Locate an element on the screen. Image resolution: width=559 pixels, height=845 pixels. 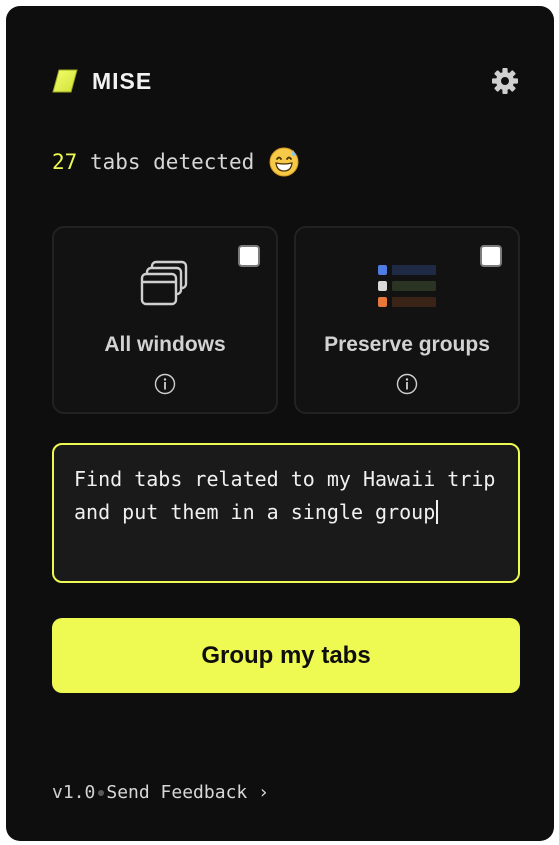
tabs-detected-status: 27 tabs detected is located at coordinates (176, 162).